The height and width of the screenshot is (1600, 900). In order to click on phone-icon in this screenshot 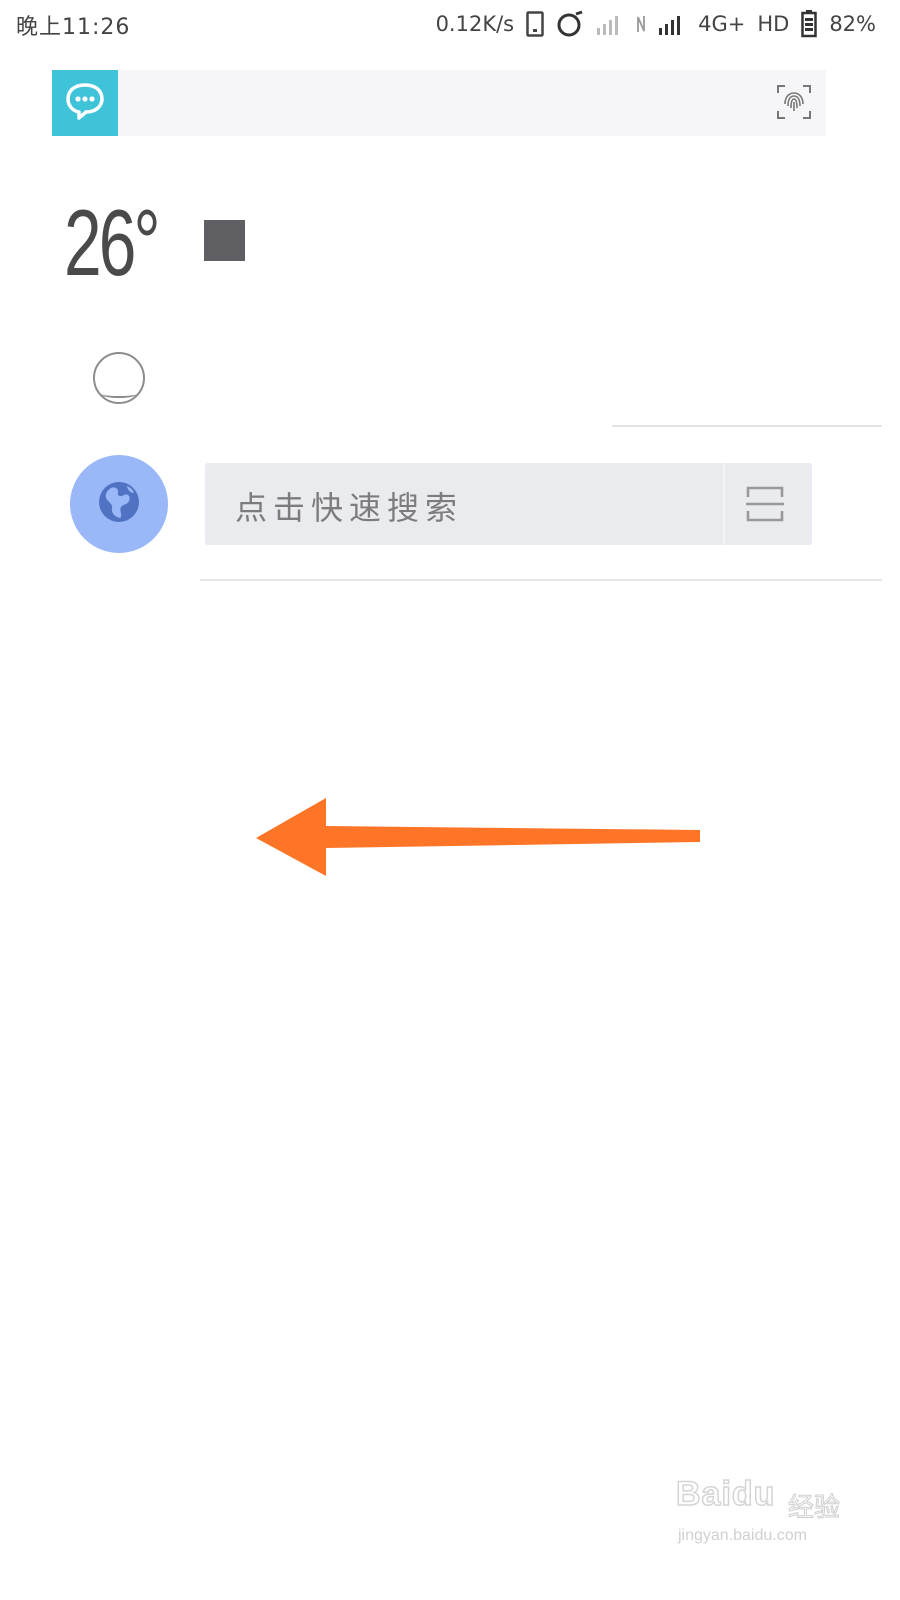, I will do `click(535, 24)`.